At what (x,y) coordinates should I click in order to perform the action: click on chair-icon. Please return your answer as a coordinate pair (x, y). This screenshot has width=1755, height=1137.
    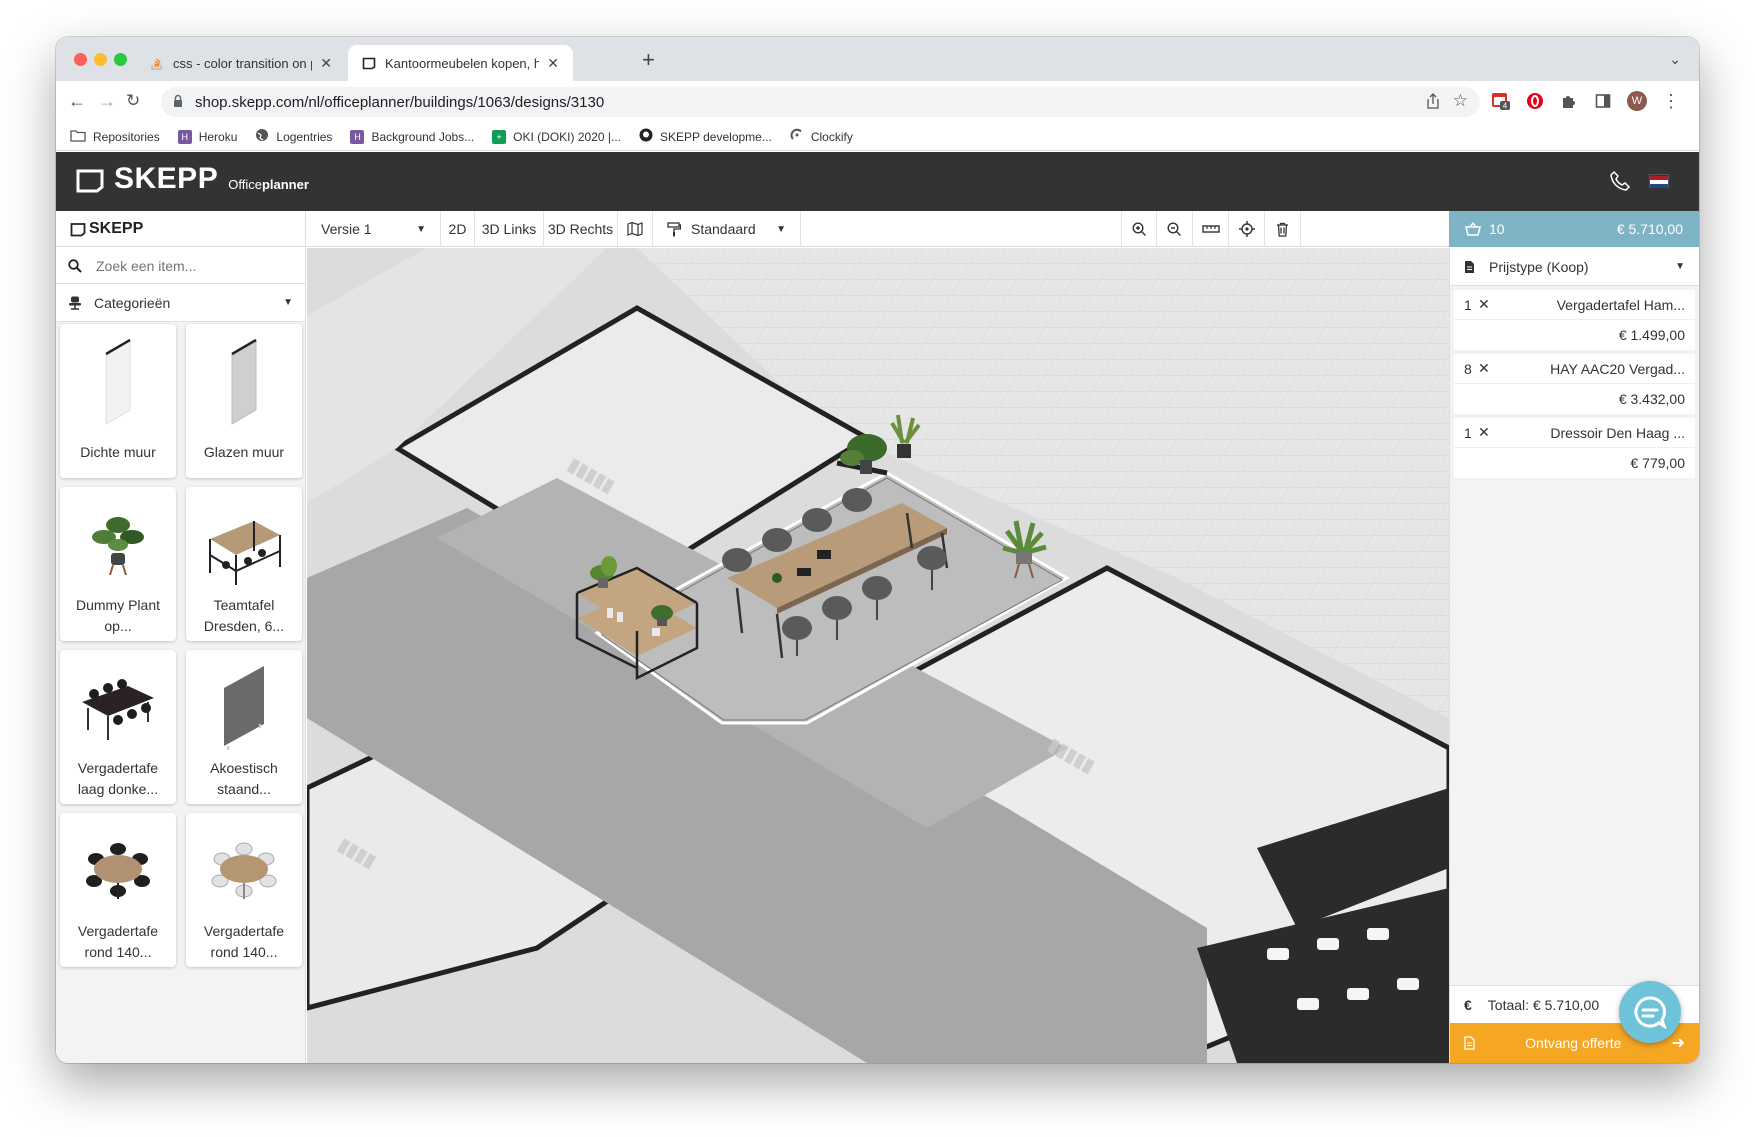
    Looking at the image, I should click on (75, 303).